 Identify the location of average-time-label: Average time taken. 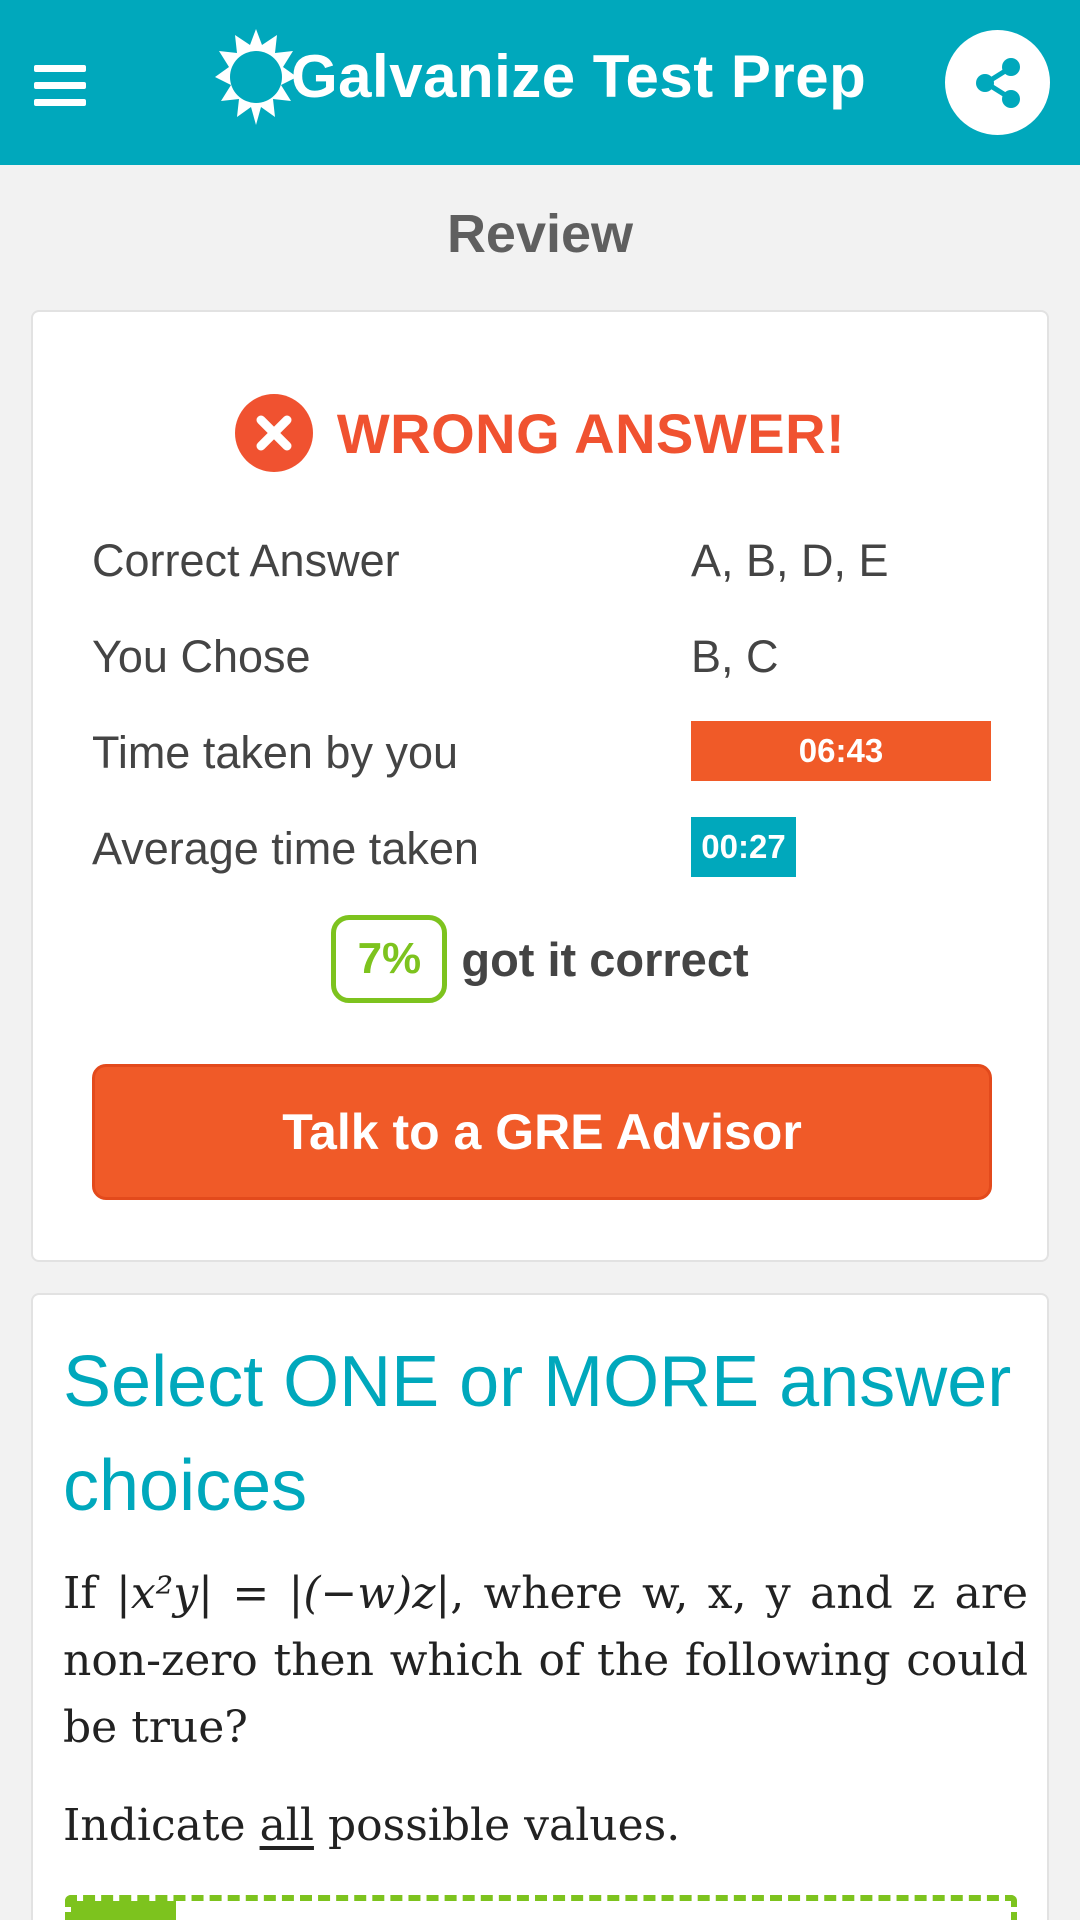
(285, 848).